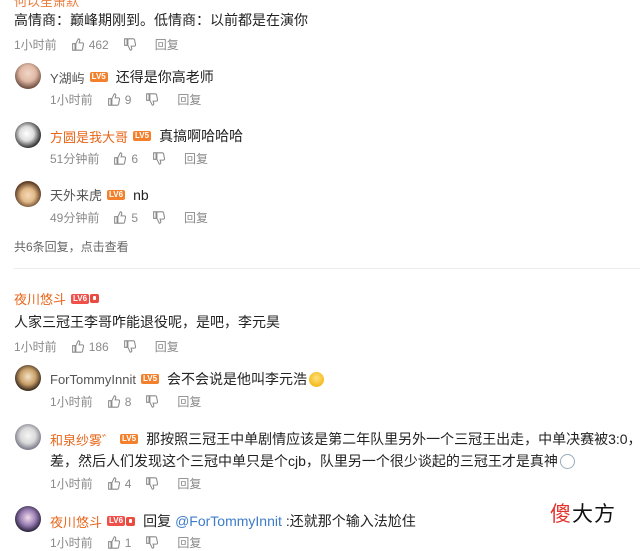 Image resolution: width=640 pixels, height=551 pixels. I want to click on like-button: 6, so click(125, 159).